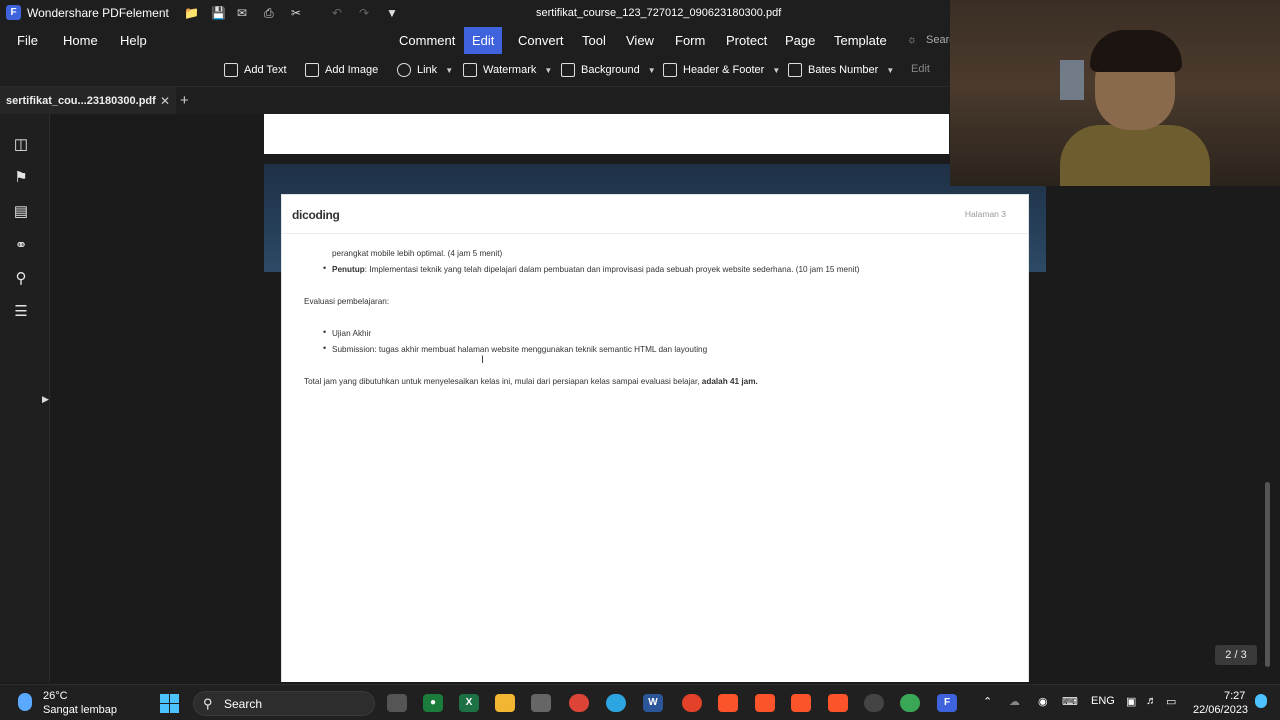  What do you see at coordinates (841, 70) in the screenshot?
I see `bates-number-button: Bates Number ▼` at bounding box center [841, 70].